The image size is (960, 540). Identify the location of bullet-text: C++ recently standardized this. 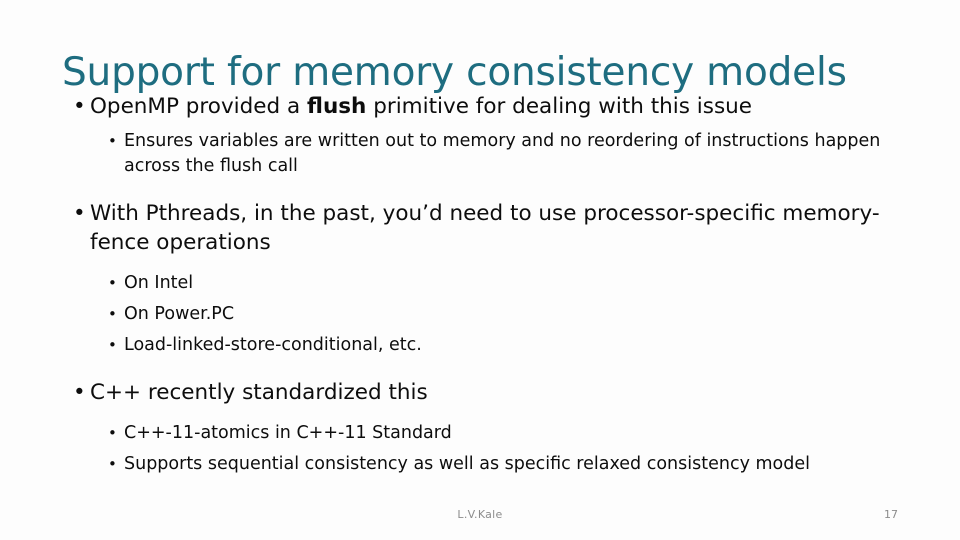
(259, 392).